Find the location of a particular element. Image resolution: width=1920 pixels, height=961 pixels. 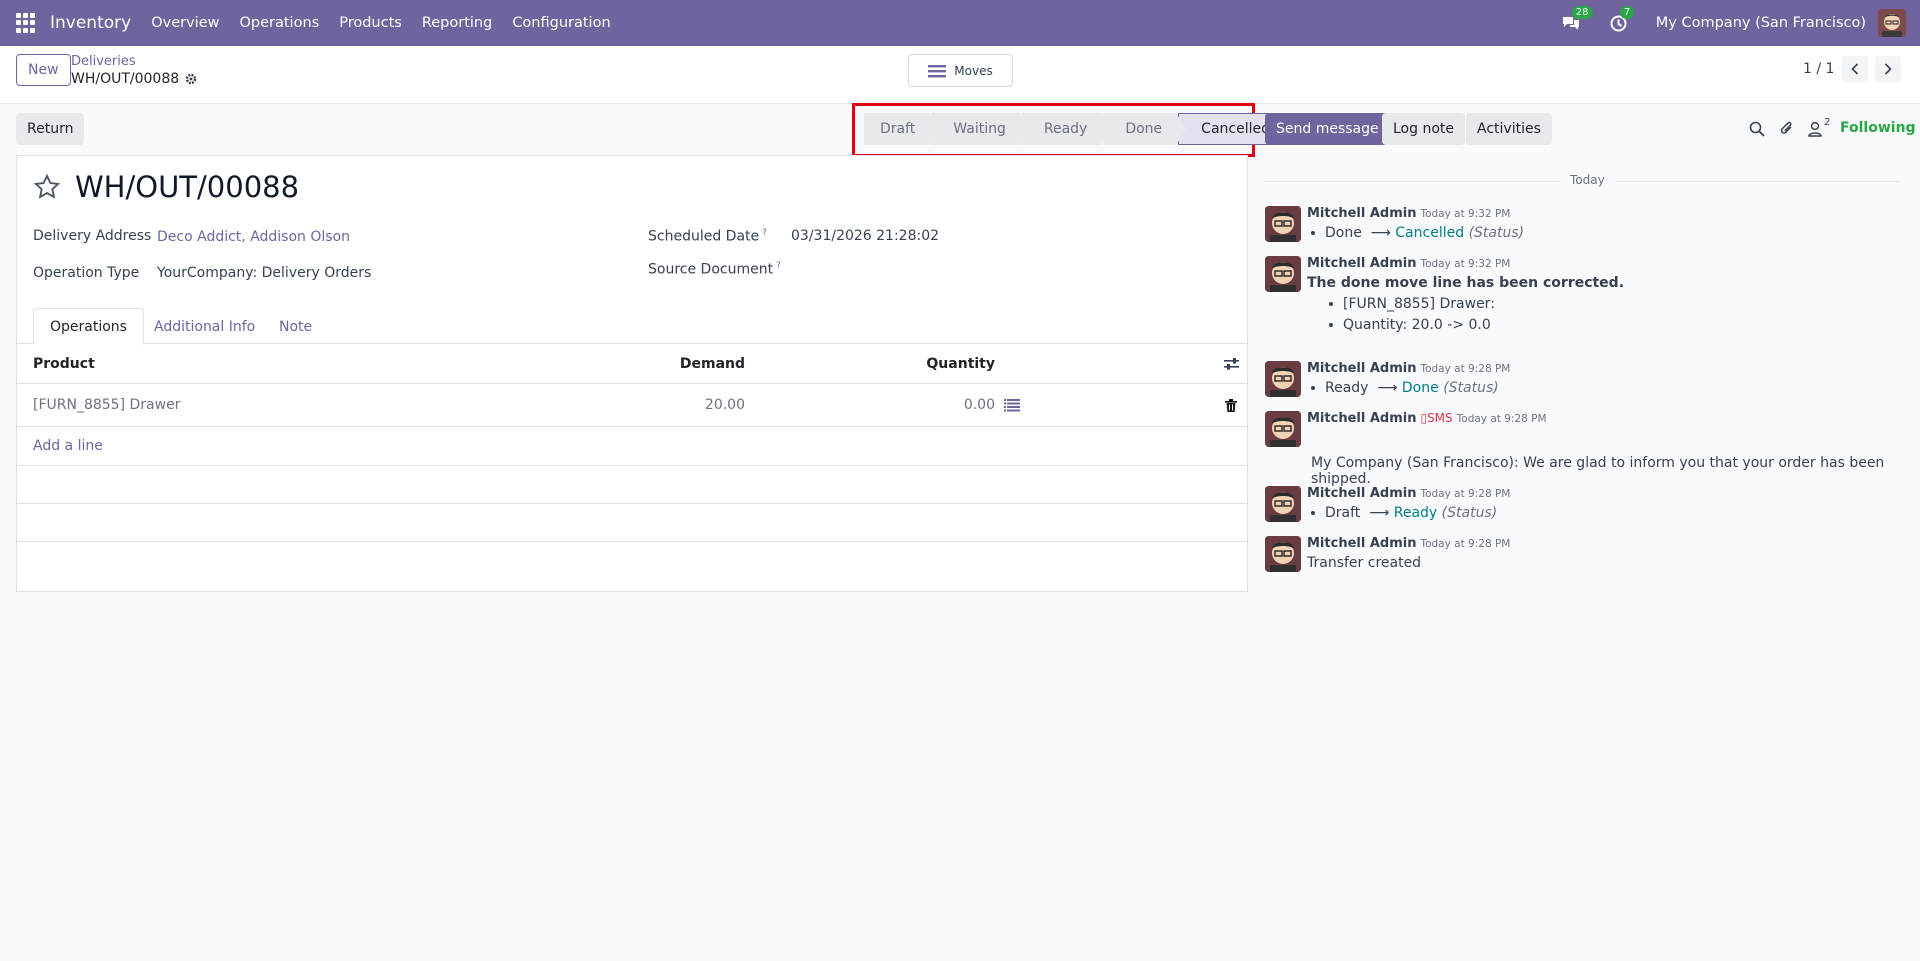

send-message-button: Send message is located at coordinates (1327, 129).